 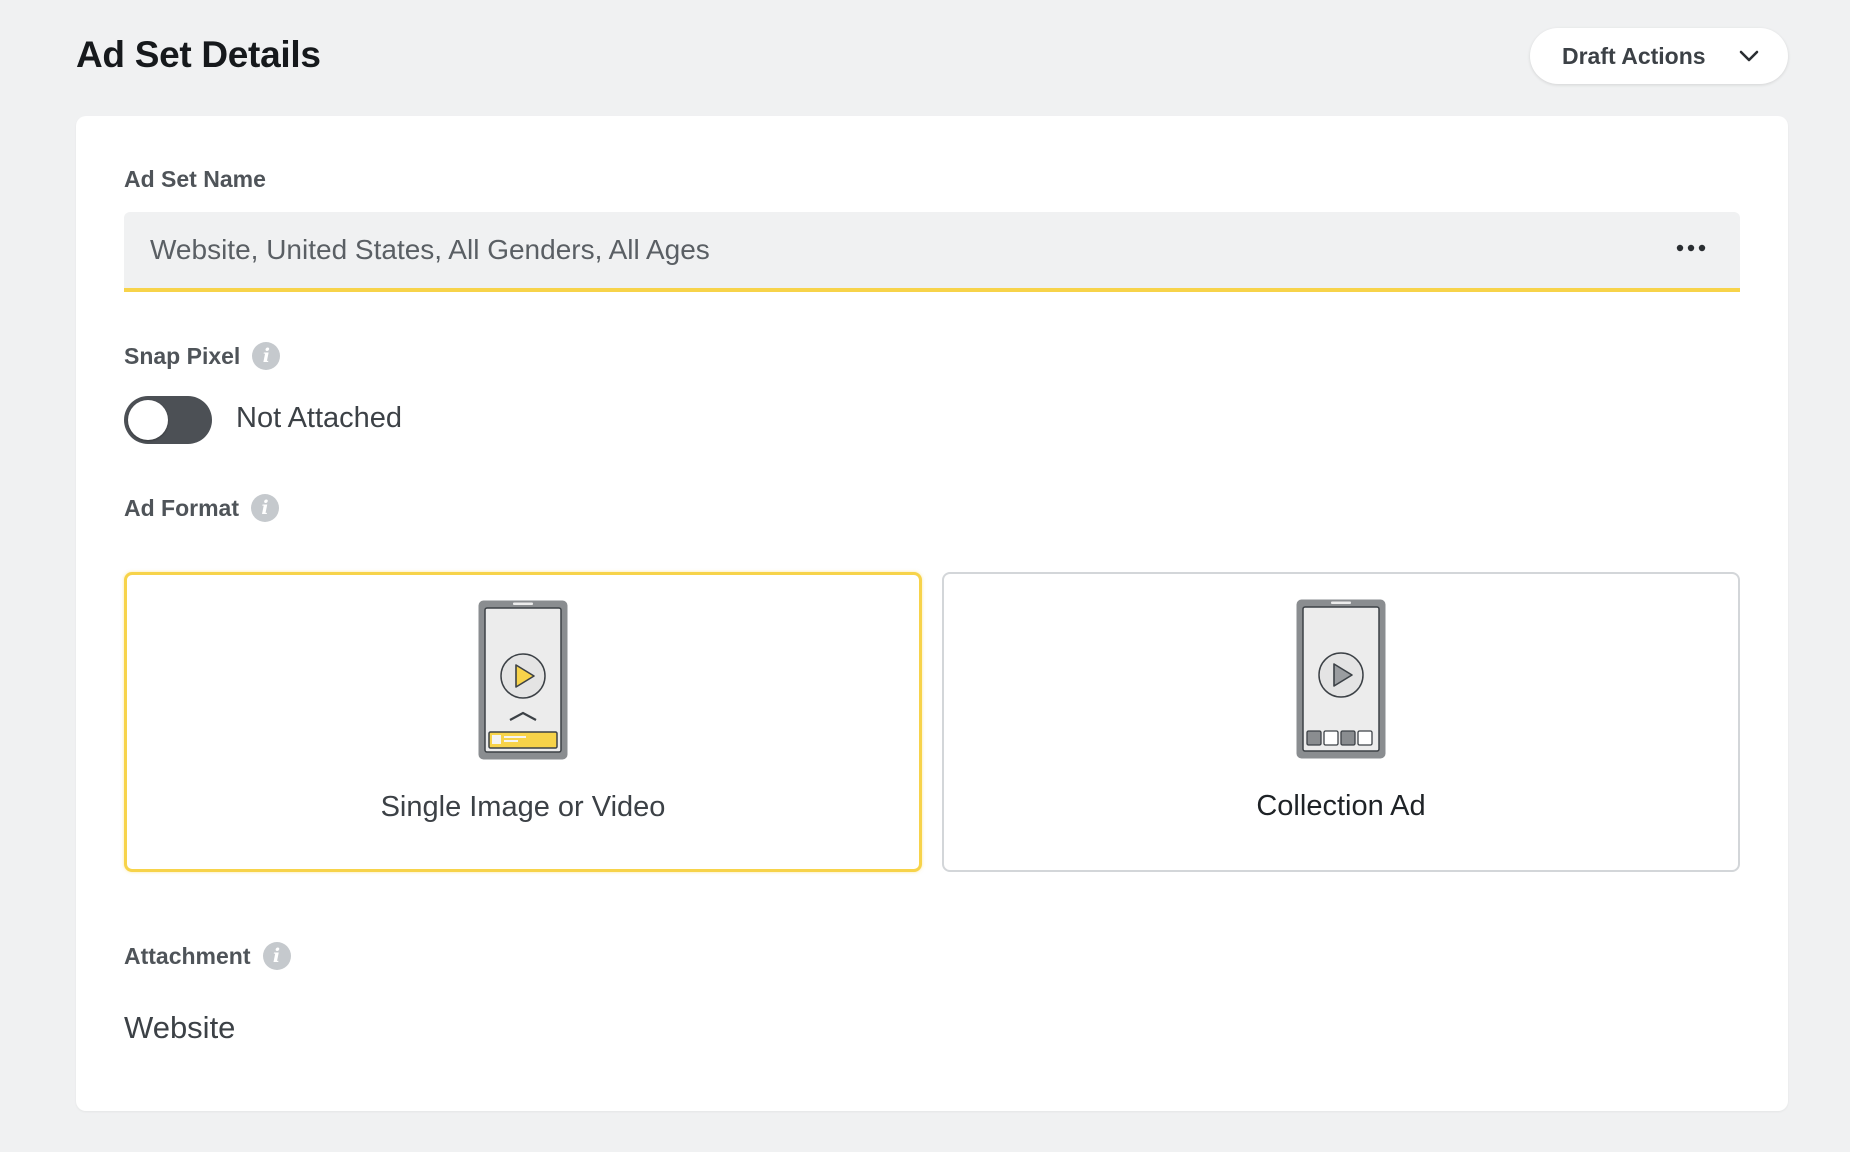 I want to click on format-option-collection-ad: Collection Ad, so click(x=1341, y=722).